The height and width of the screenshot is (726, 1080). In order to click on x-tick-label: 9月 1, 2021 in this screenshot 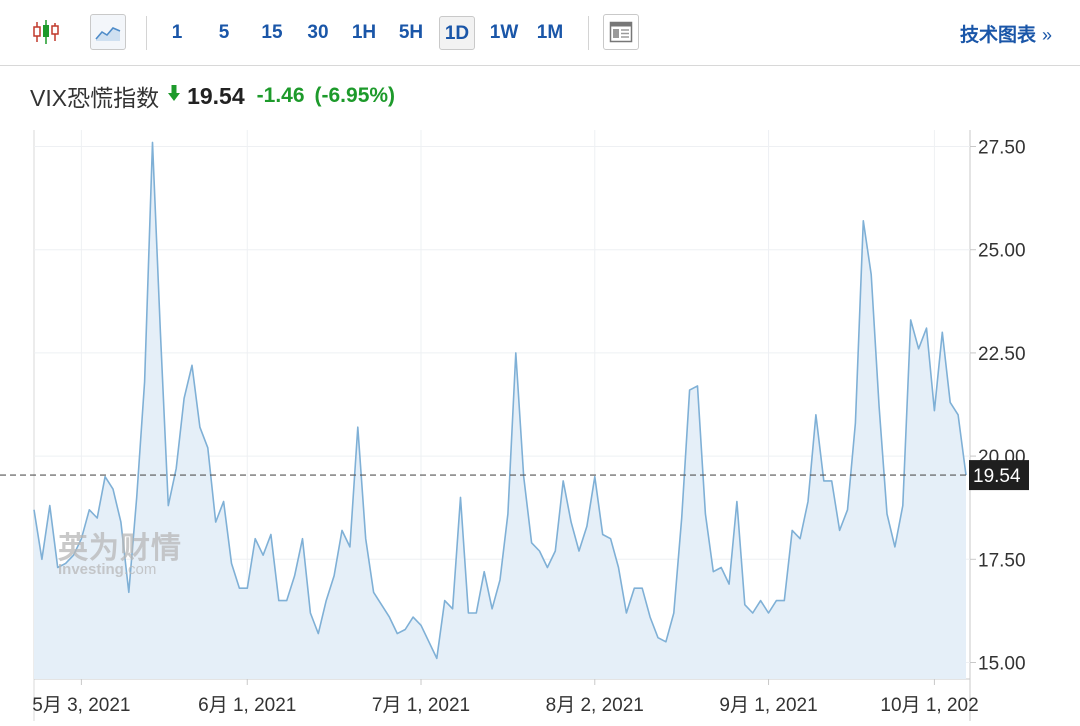, I will do `click(768, 705)`.